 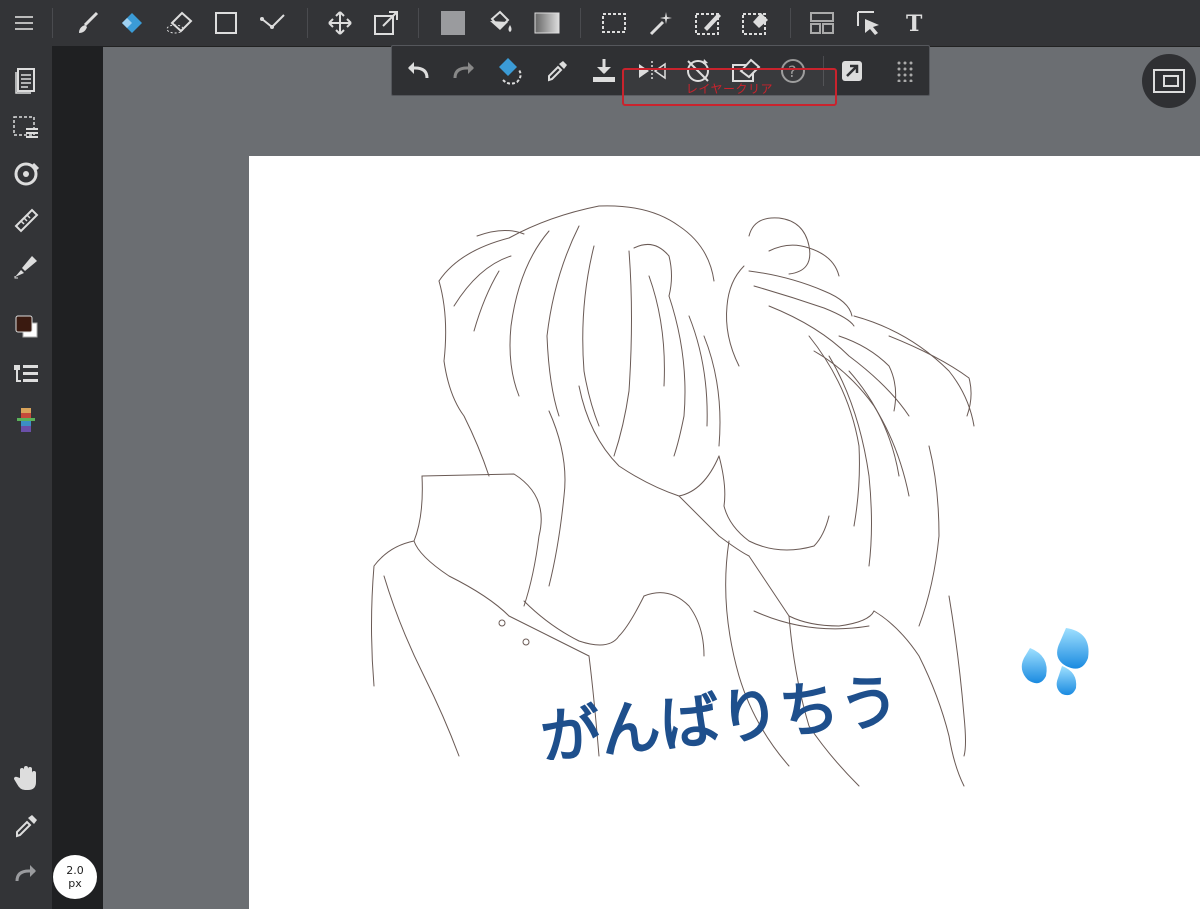 What do you see at coordinates (340, 23) in the screenshot?
I see `move-icon` at bounding box center [340, 23].